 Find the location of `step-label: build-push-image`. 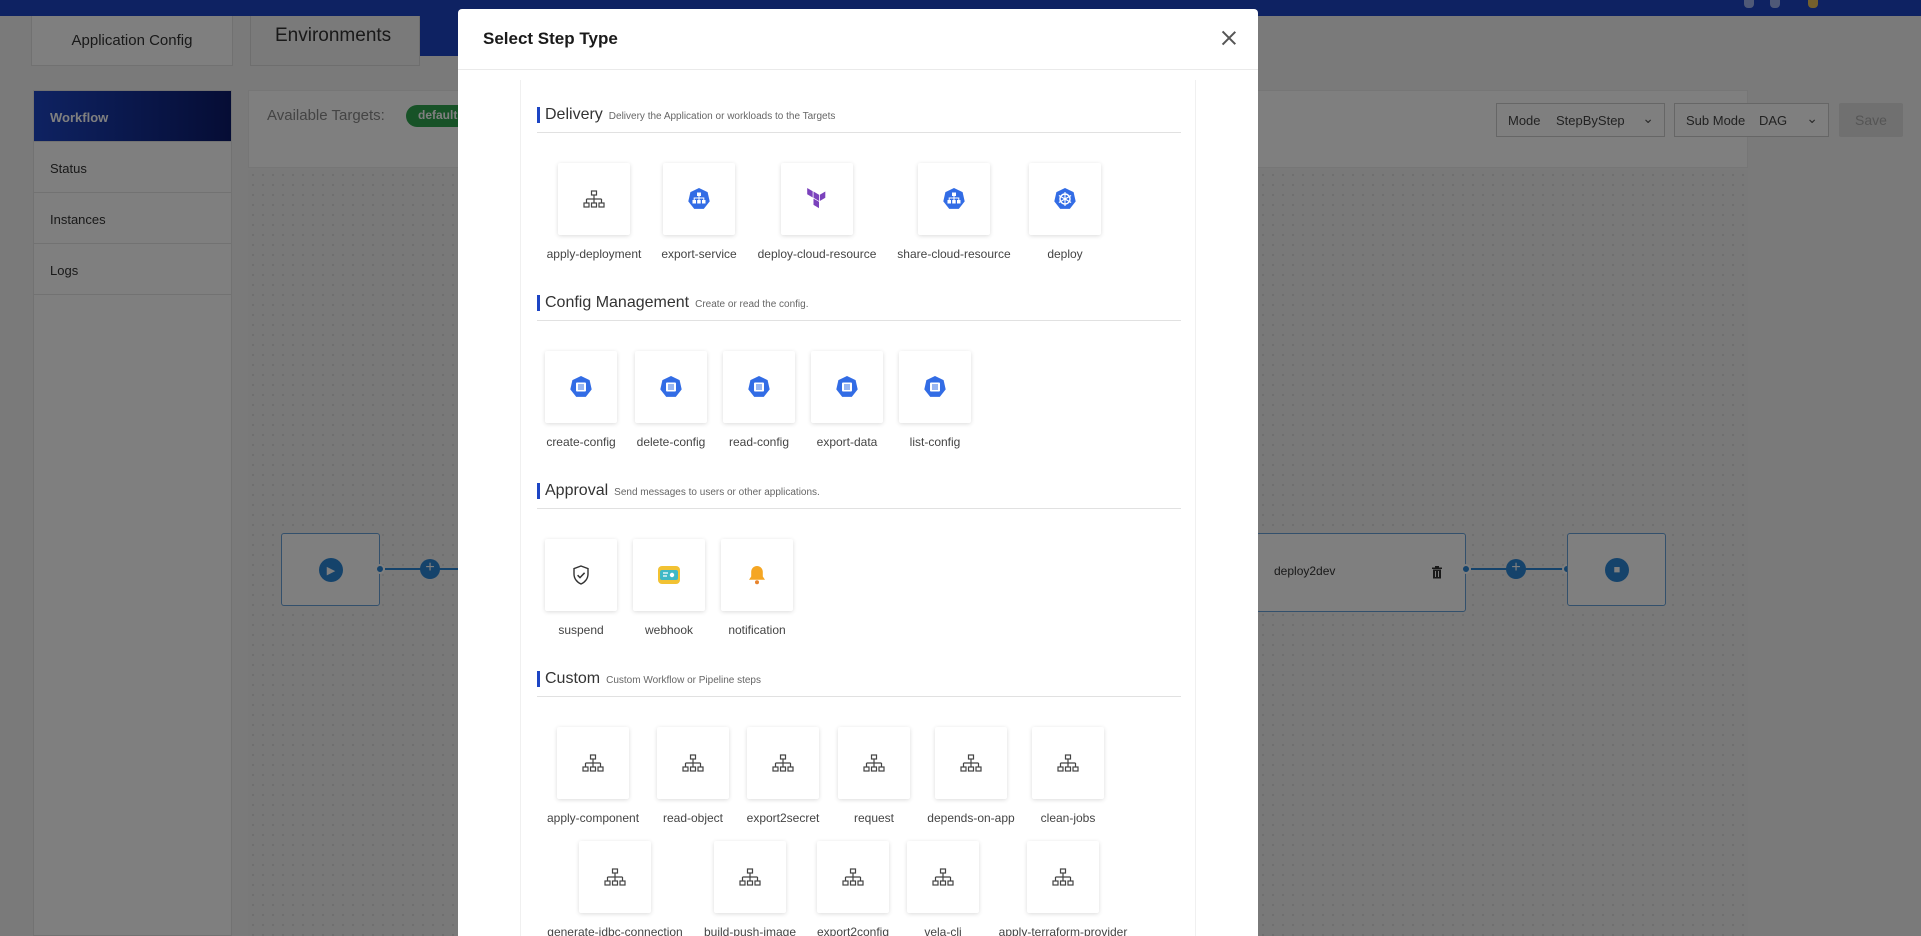

step-label: build-push-image is located at coordinates (750, 930).